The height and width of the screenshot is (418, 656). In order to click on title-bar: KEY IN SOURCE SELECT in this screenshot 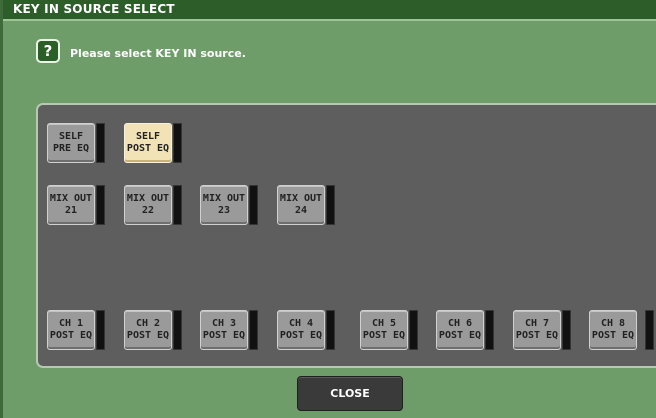, I will do `click(329, 10)`.